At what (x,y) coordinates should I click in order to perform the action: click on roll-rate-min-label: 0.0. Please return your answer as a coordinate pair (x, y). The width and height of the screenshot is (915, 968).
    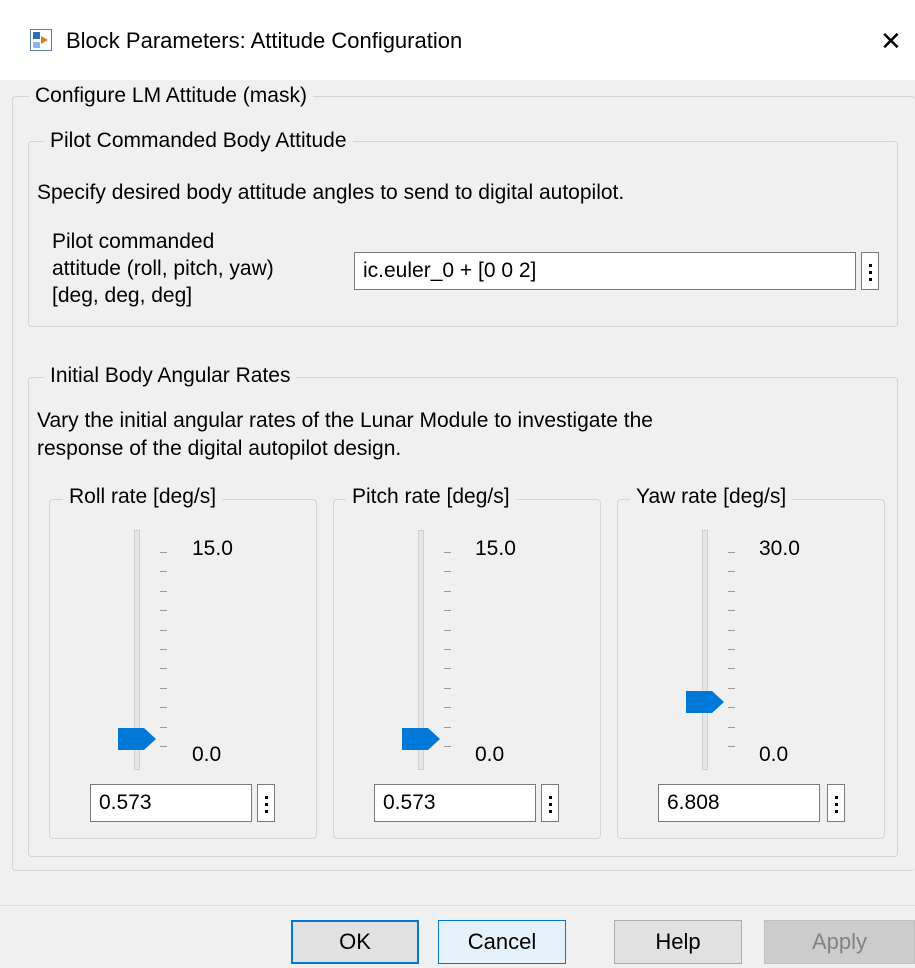
    Looking at the image, I should click on (207, 754).